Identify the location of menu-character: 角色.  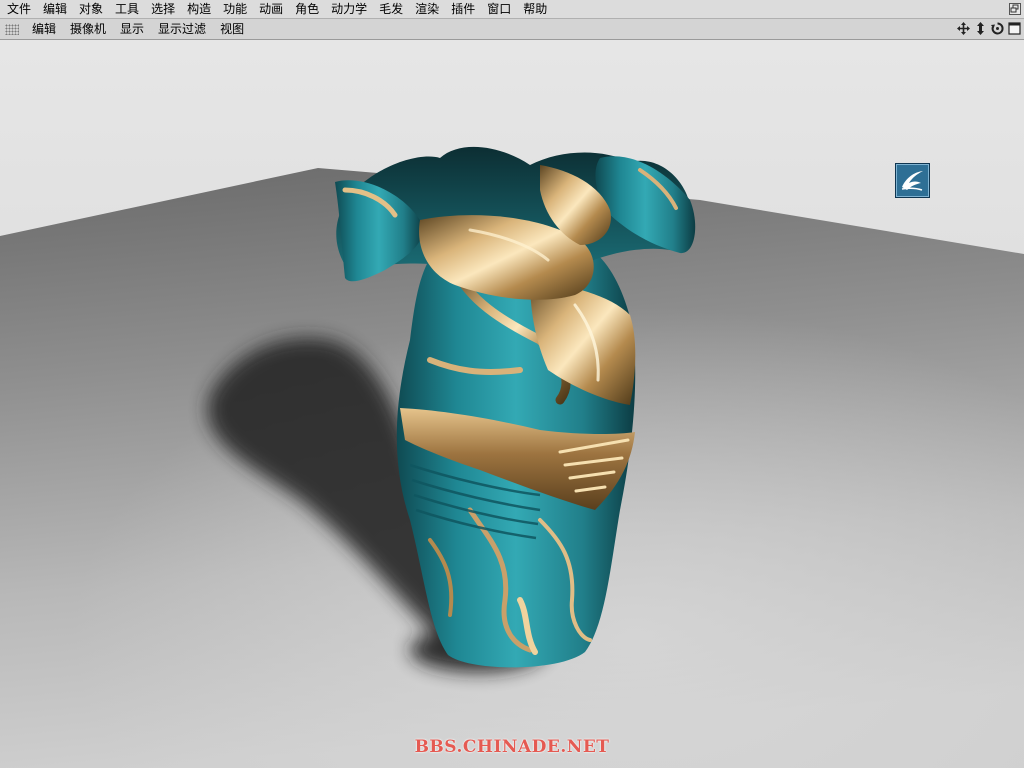
(307, 9).